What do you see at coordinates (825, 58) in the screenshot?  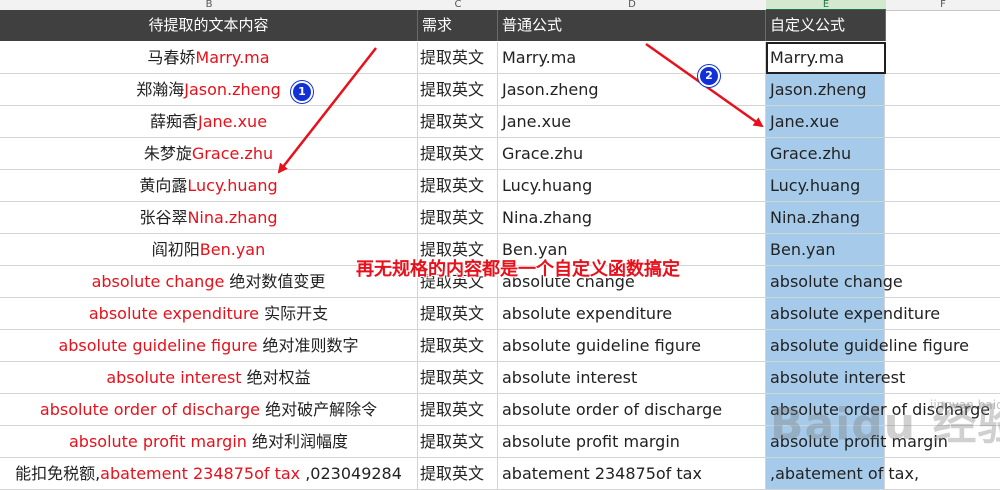 I see `cell-custom-formula: Marry.ma` at bounding box center [825, 58].